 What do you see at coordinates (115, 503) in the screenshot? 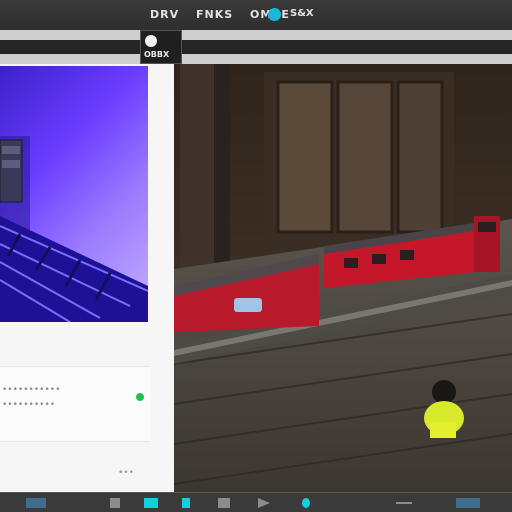
I see `tool-icon` at bounding box center [115, 503].